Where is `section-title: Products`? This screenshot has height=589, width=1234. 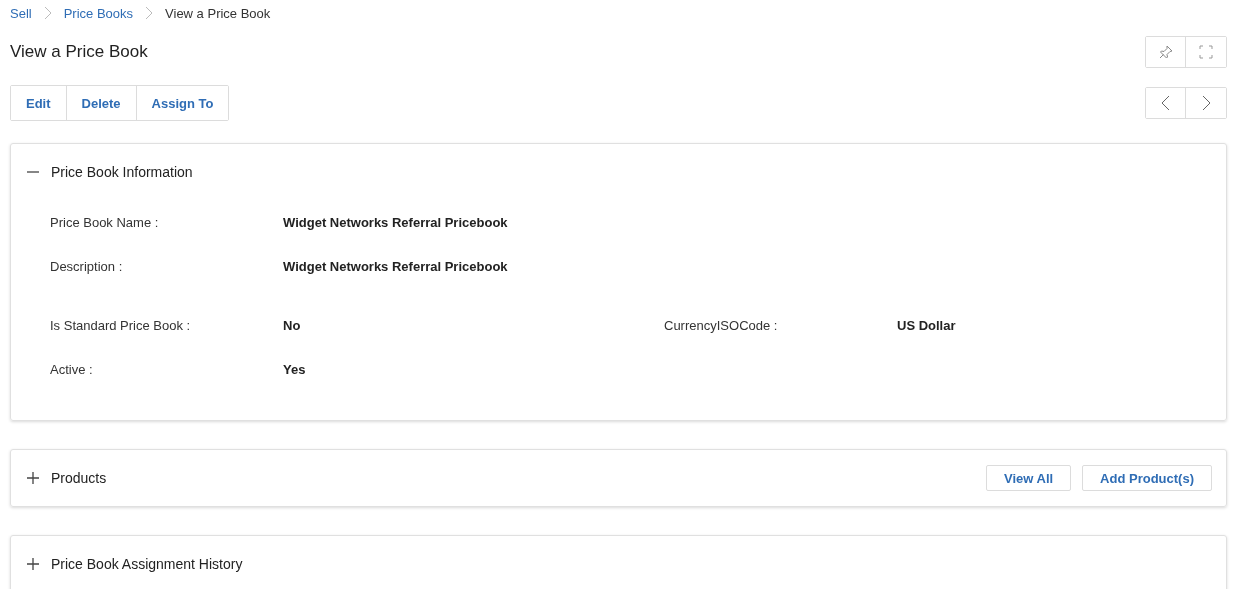 section-title: Products is located at coordinates (512, 478).